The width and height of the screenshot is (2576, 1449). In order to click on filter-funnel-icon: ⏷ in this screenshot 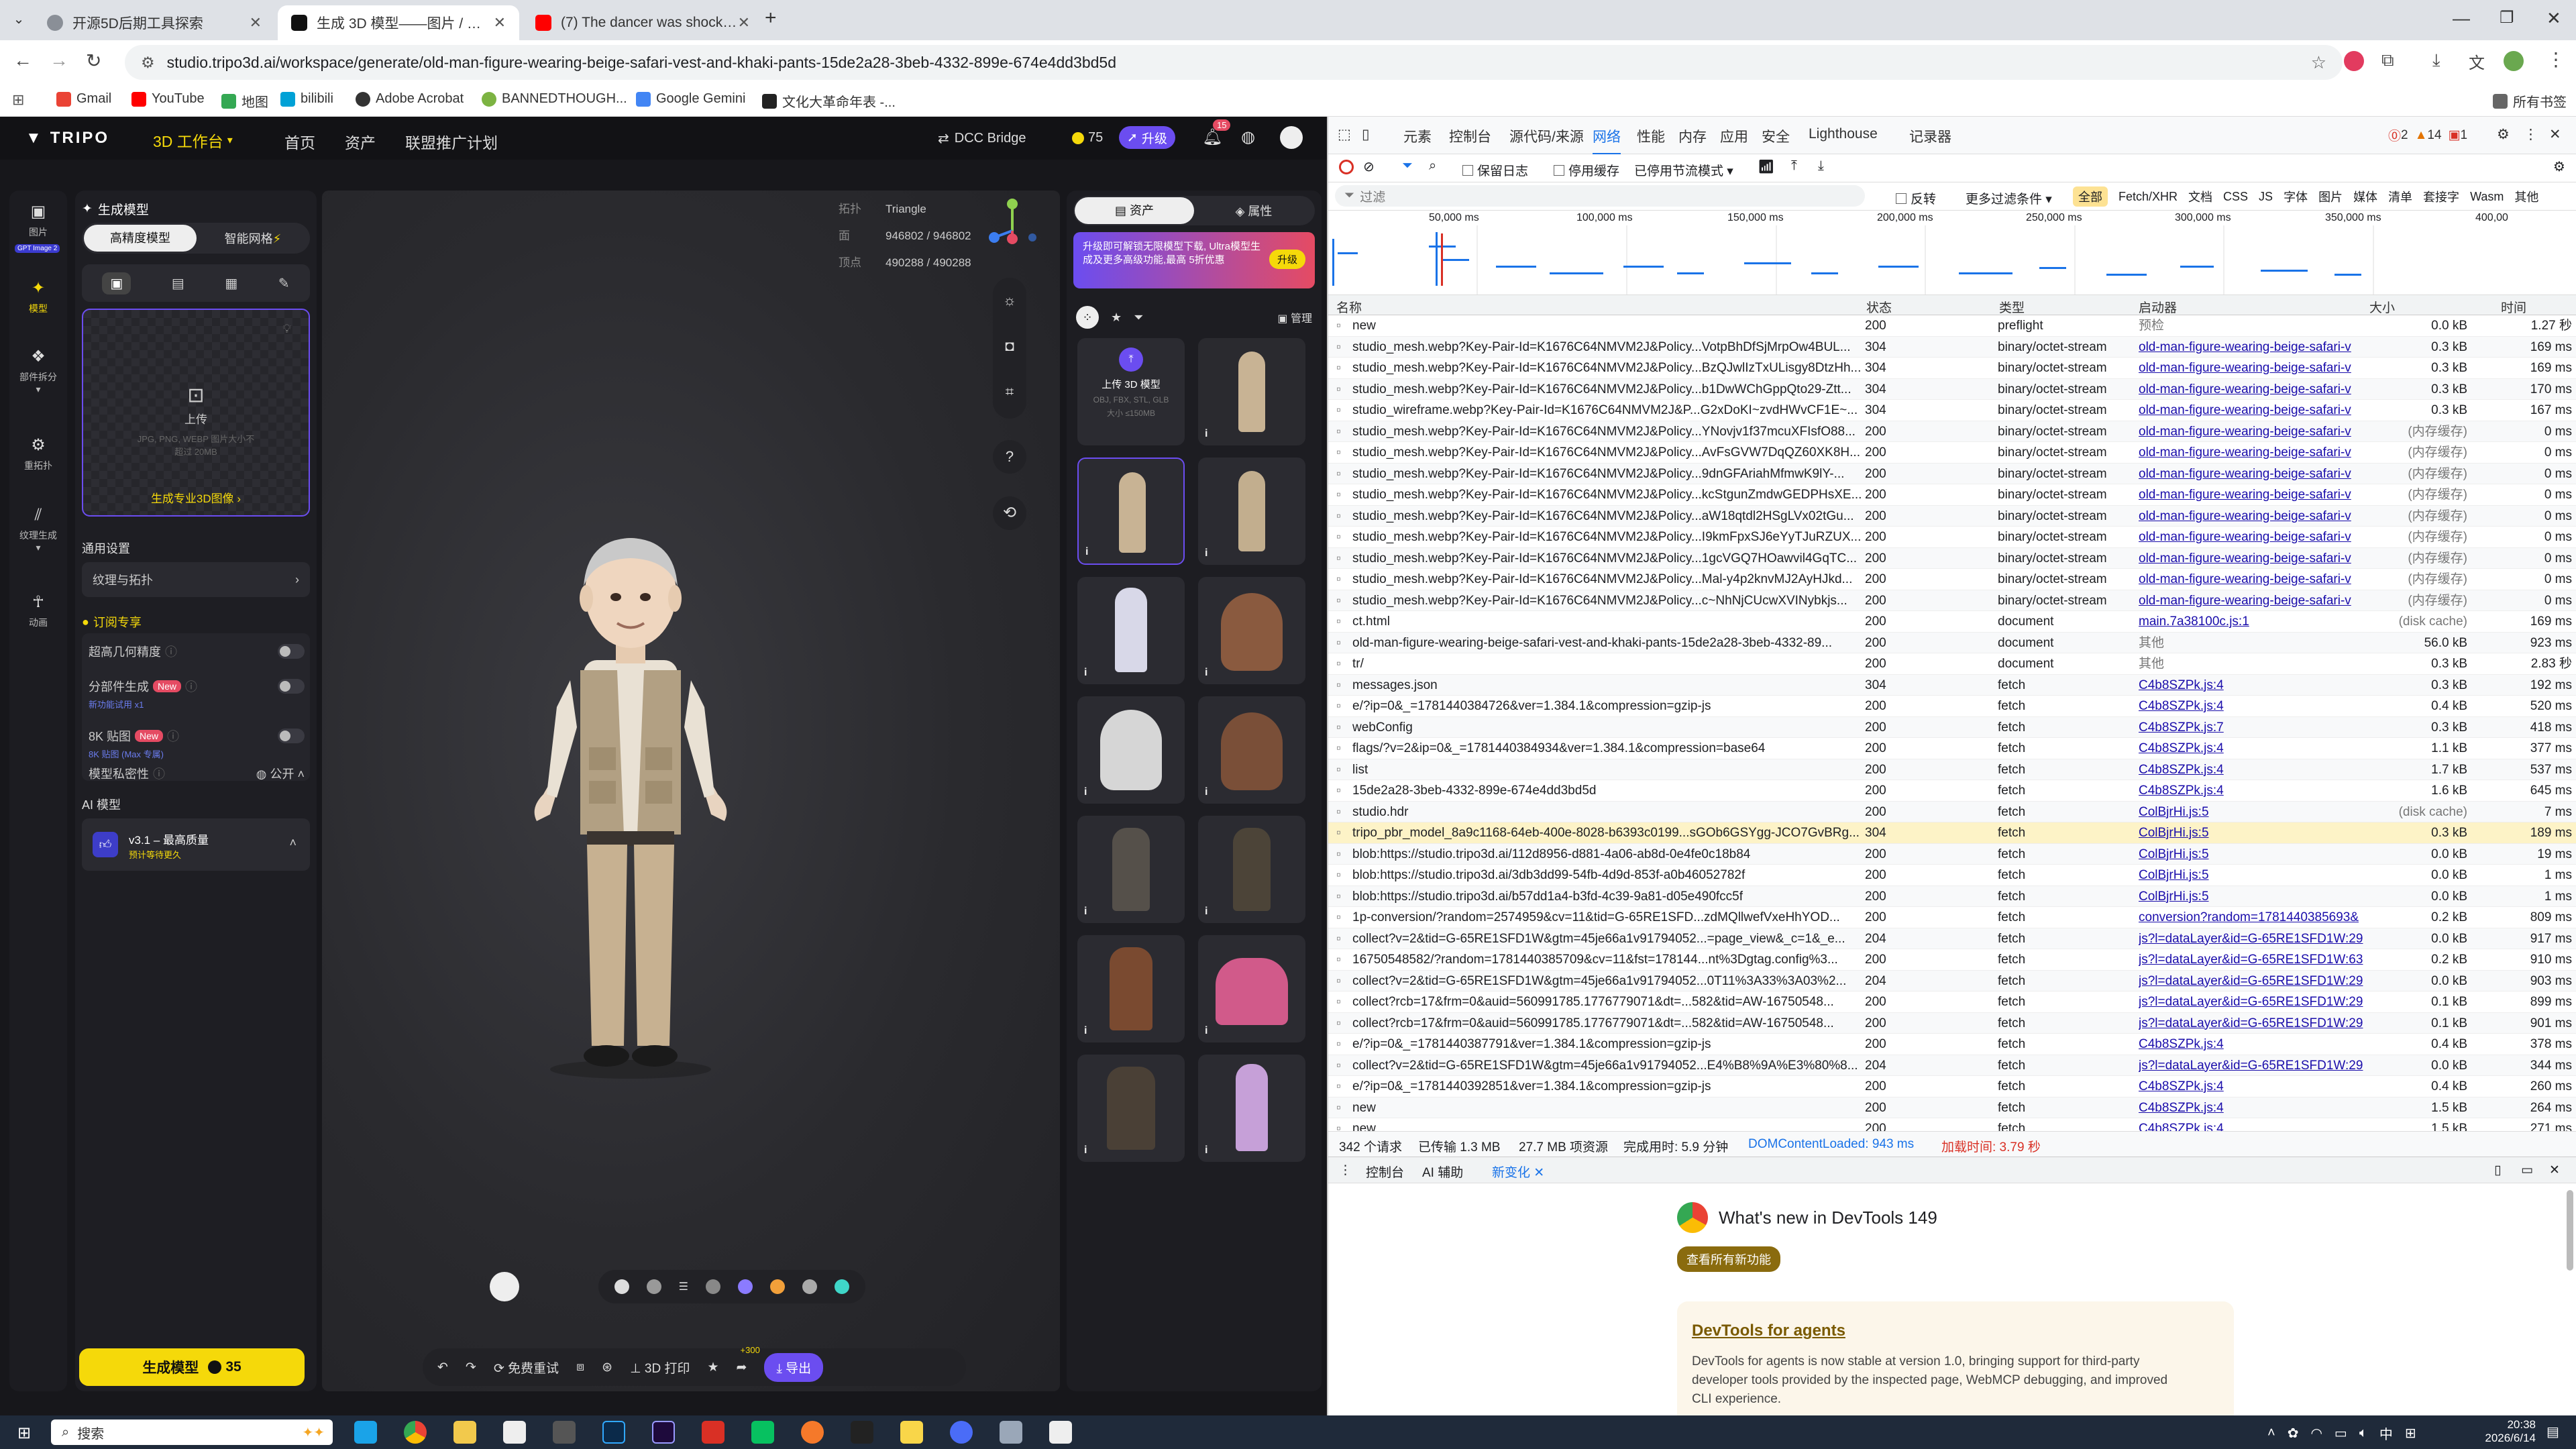, I will do `click(1407, 166)`.